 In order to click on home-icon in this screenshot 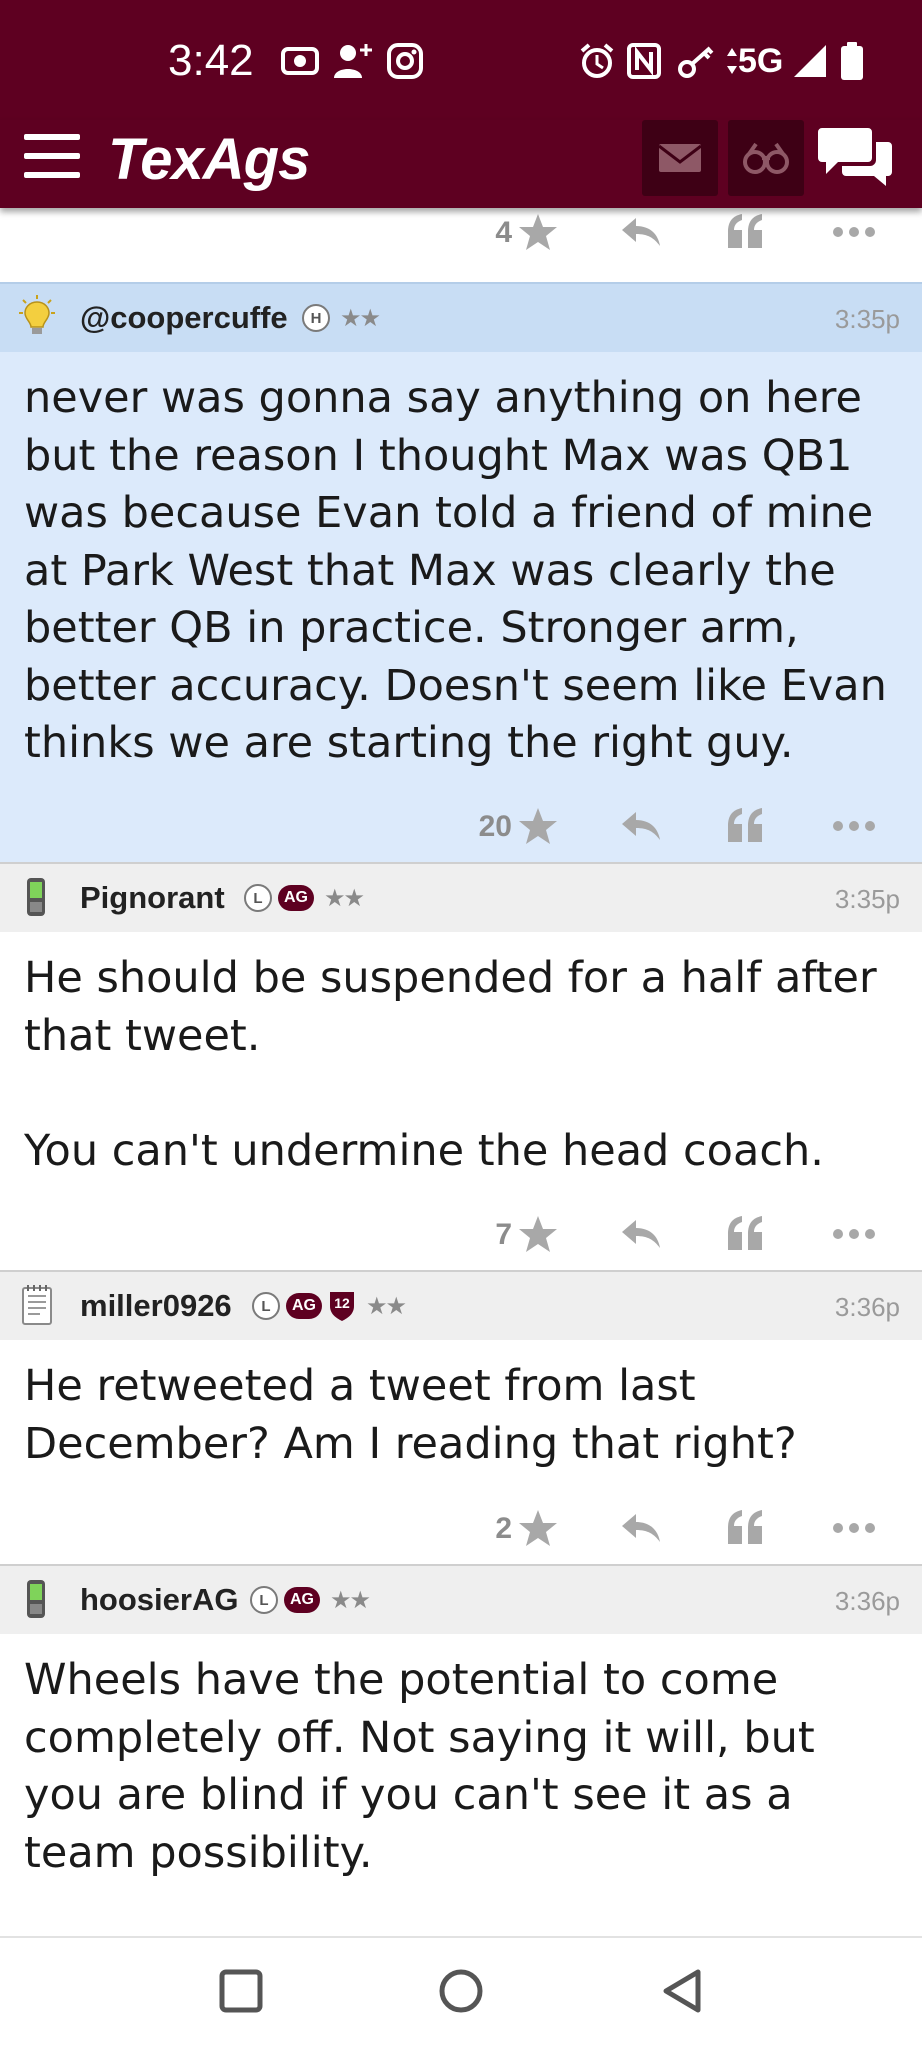, I will do `click(461, 1991)`.